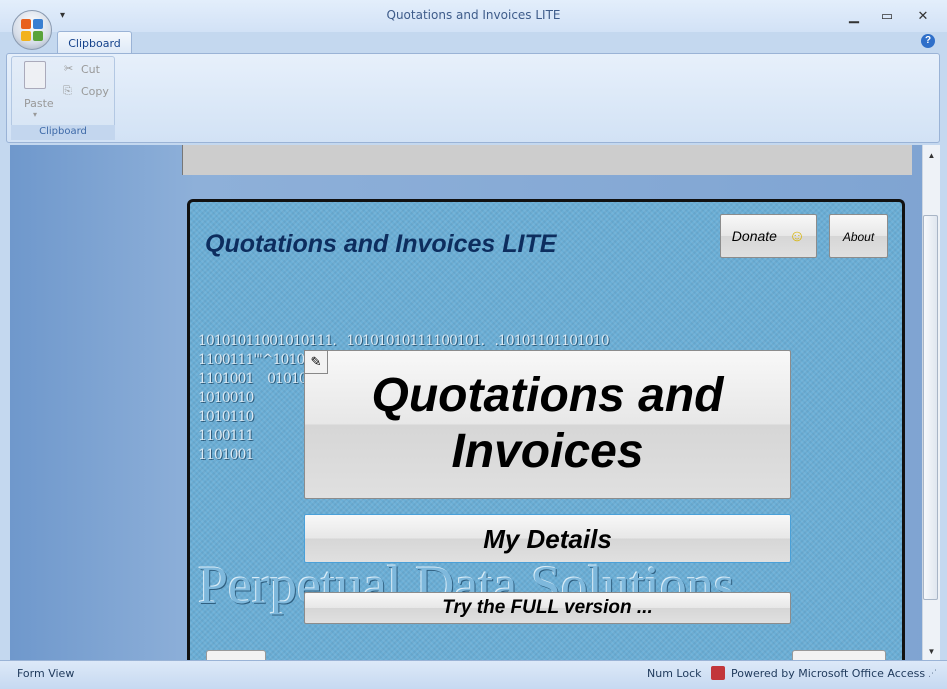  Describe the element at coordinates (797, 236) in the screenshot. I see `smiley-icon: ☺` at that location.